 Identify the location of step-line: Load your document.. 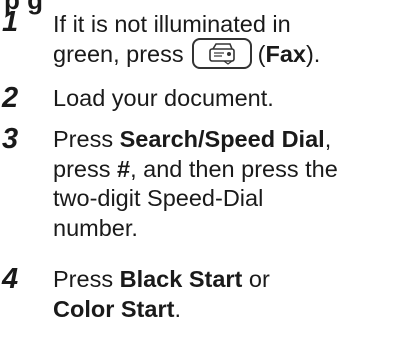
(163, 98).